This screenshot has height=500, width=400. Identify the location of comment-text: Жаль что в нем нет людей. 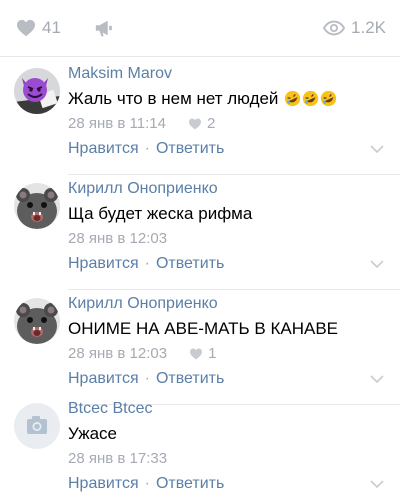
(202, 99).